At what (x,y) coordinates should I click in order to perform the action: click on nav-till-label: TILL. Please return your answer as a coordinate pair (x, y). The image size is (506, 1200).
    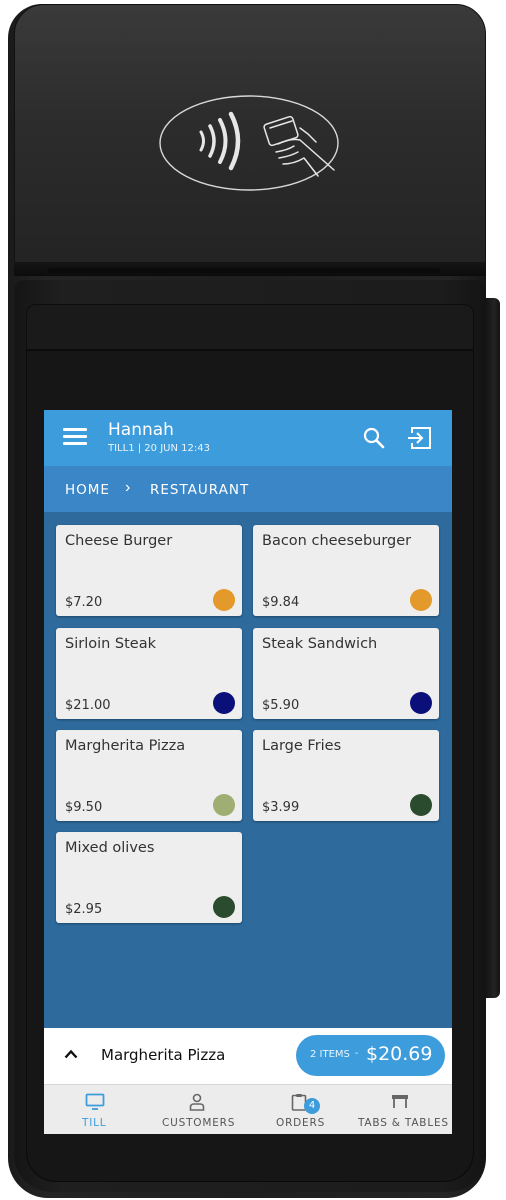
    Looking at the image, I should click on (94, 1123).